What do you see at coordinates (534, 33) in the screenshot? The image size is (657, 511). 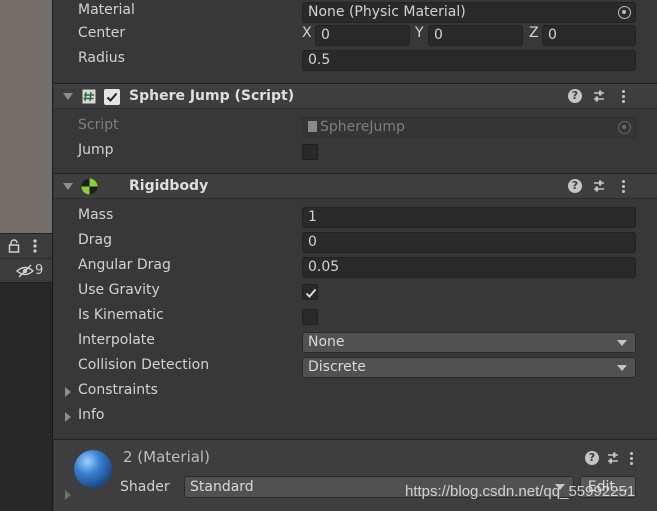 I see `center-z-label: Z` at bounding box center [534, 33].